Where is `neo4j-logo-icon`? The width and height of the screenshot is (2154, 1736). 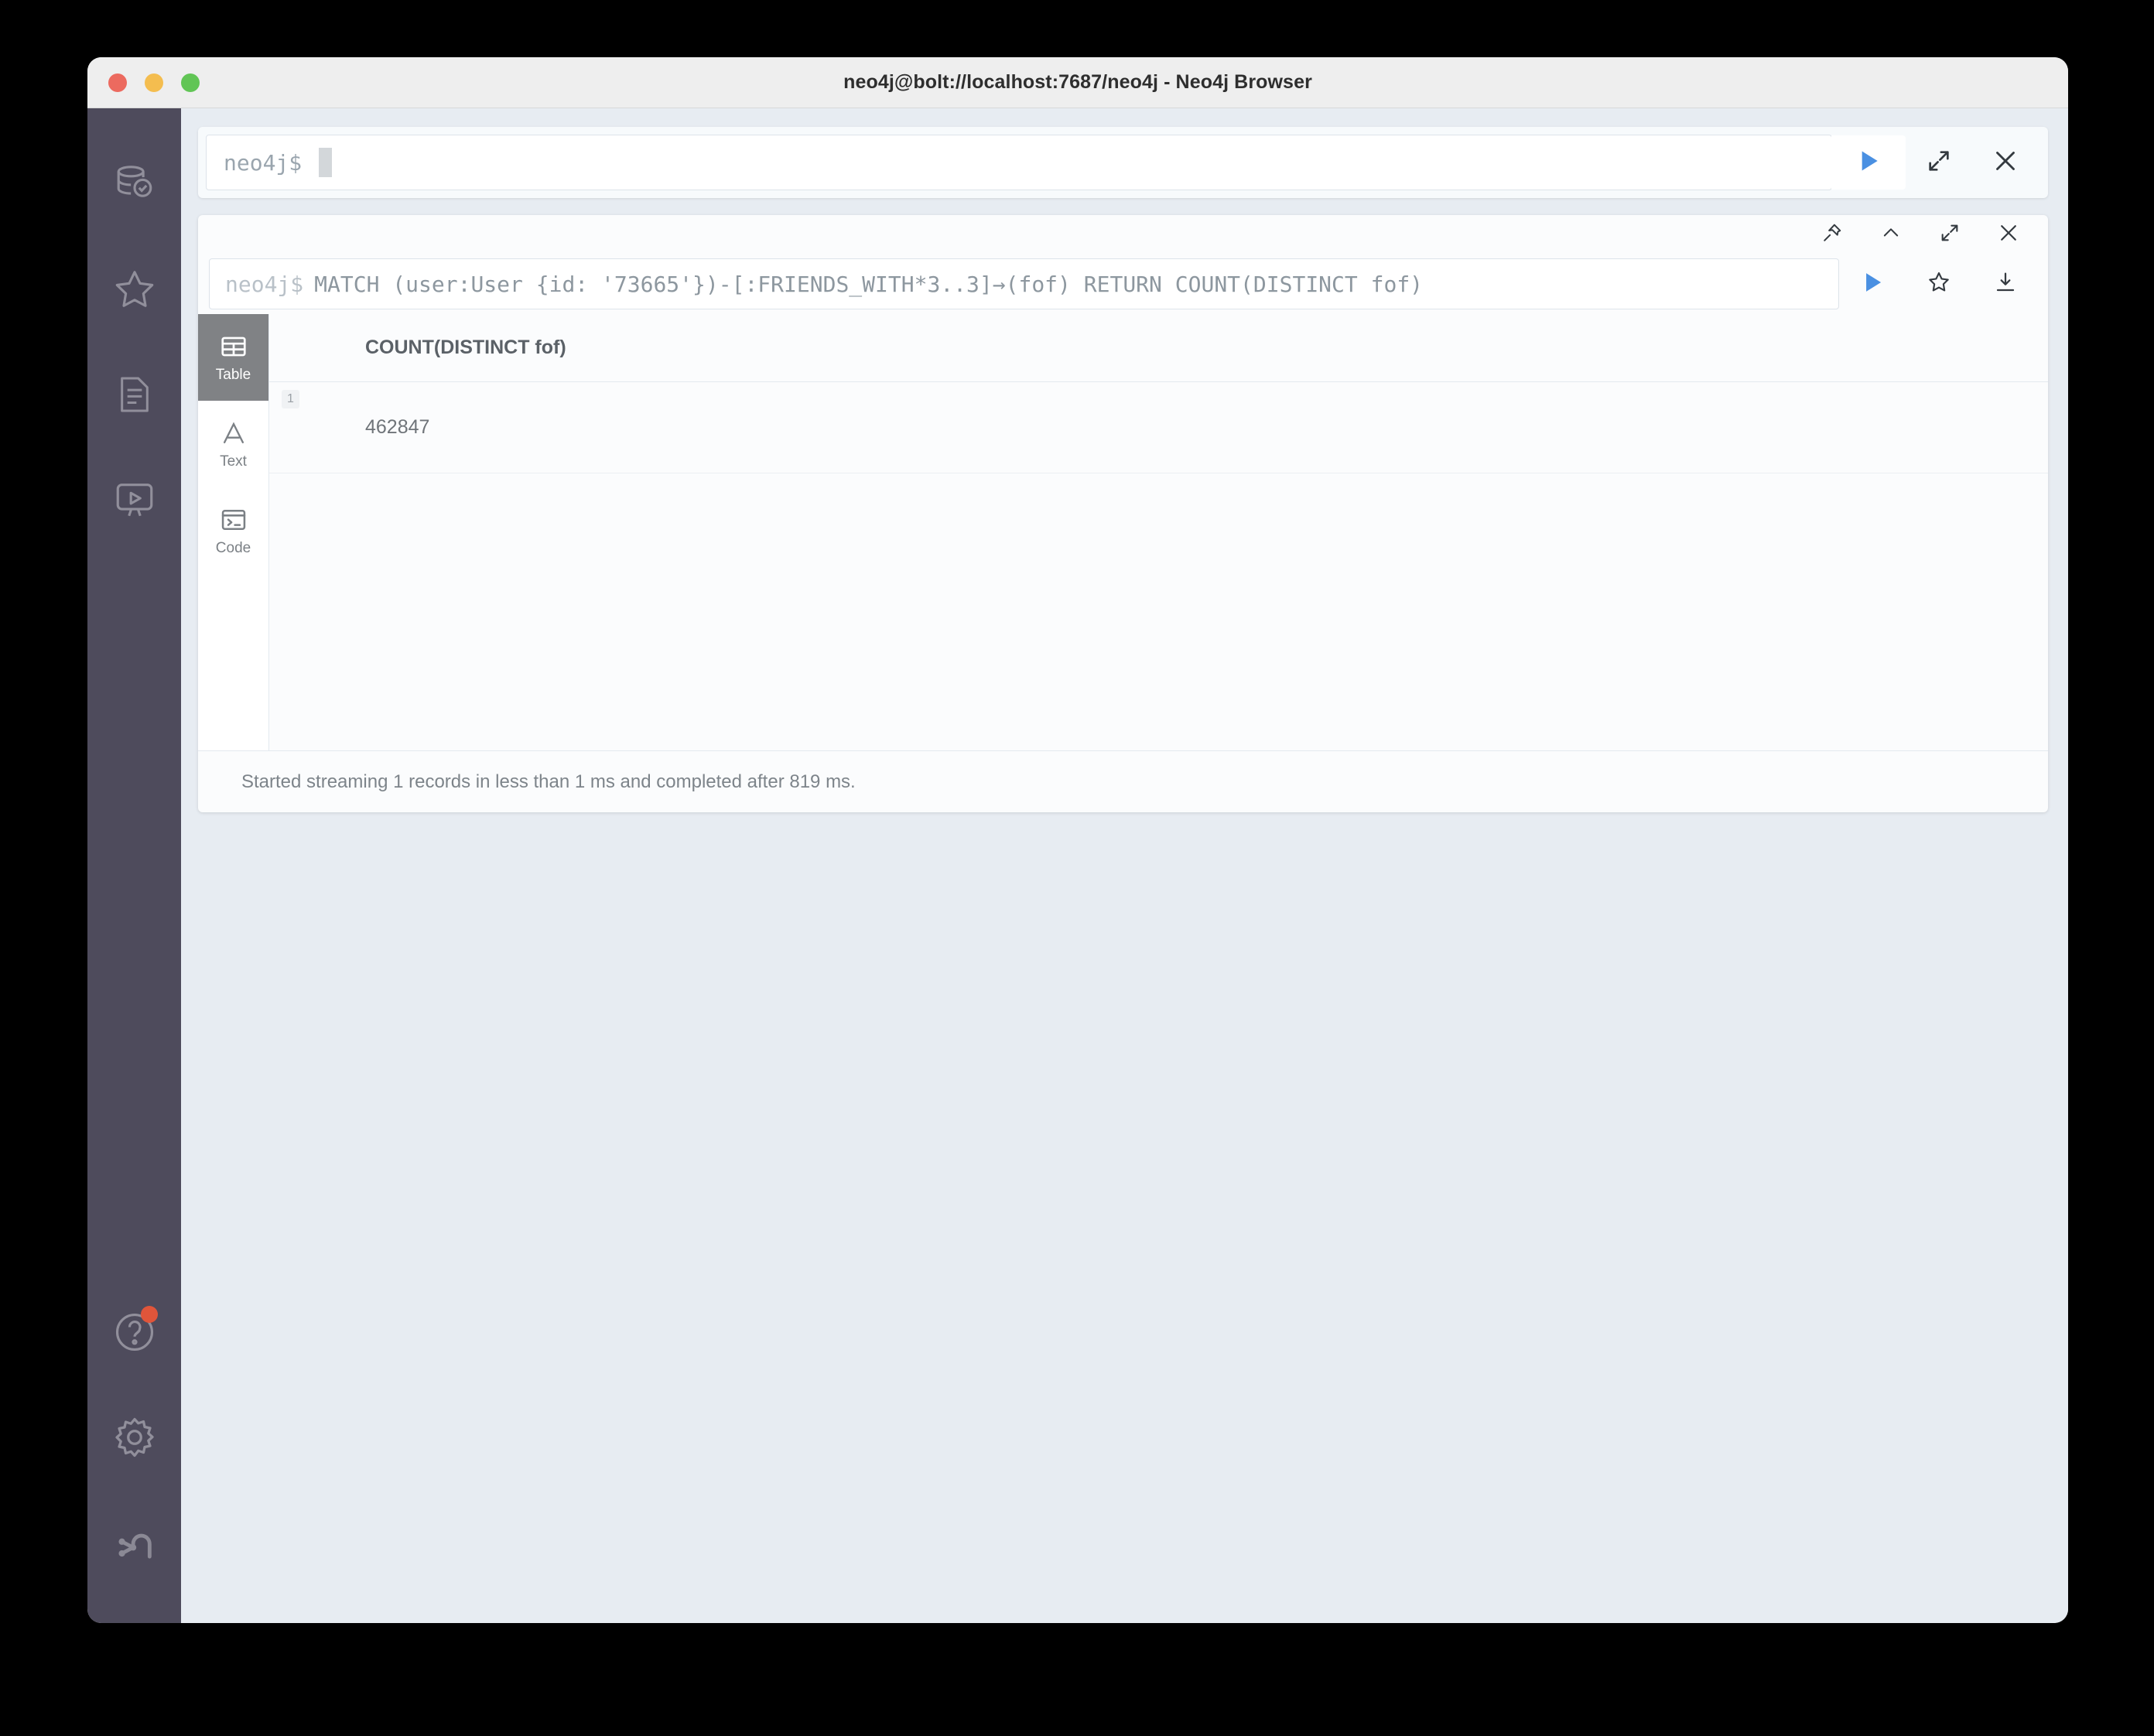
neo4j-logo-icon is located at coordinates (134, 1542).